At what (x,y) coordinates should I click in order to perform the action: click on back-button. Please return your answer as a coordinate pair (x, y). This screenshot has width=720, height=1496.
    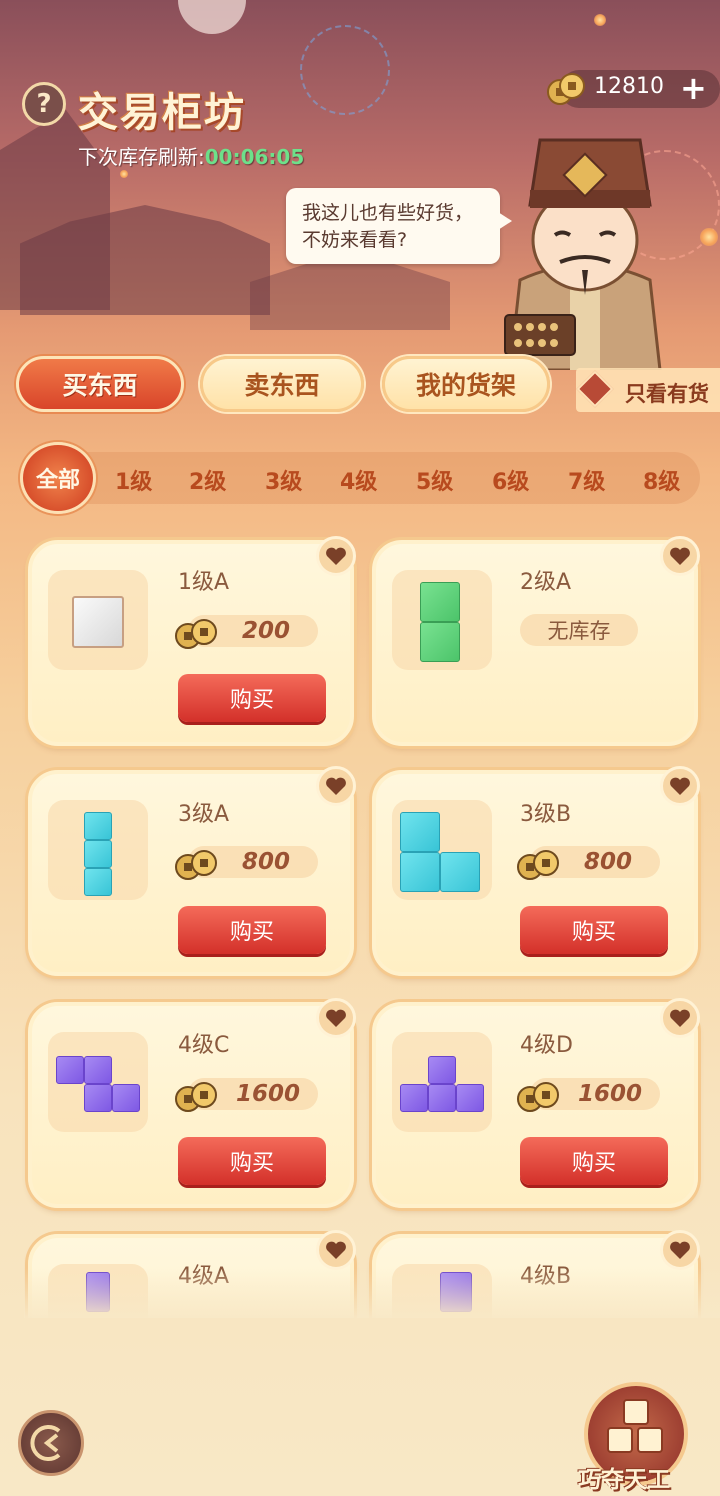
    Looking at the image, I should click on (51, 1443).